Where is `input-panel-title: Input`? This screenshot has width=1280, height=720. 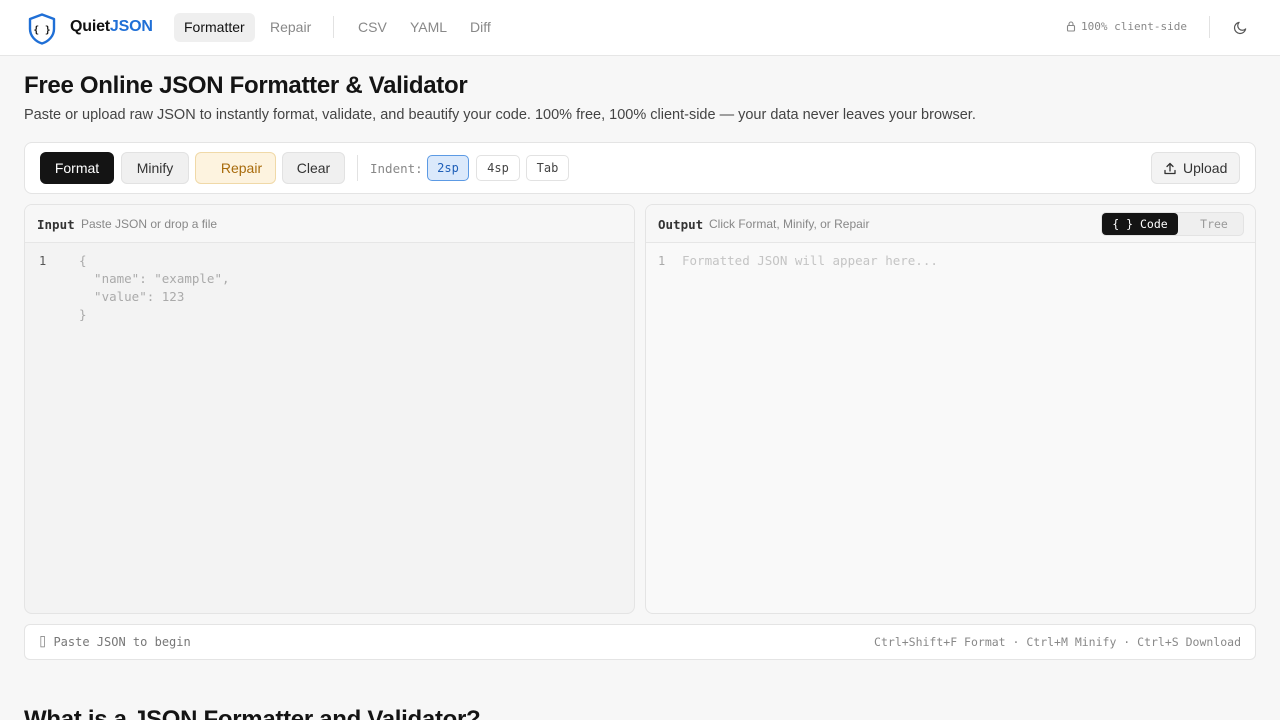 input-panel-title: Input is located at coordinates (56, 224).